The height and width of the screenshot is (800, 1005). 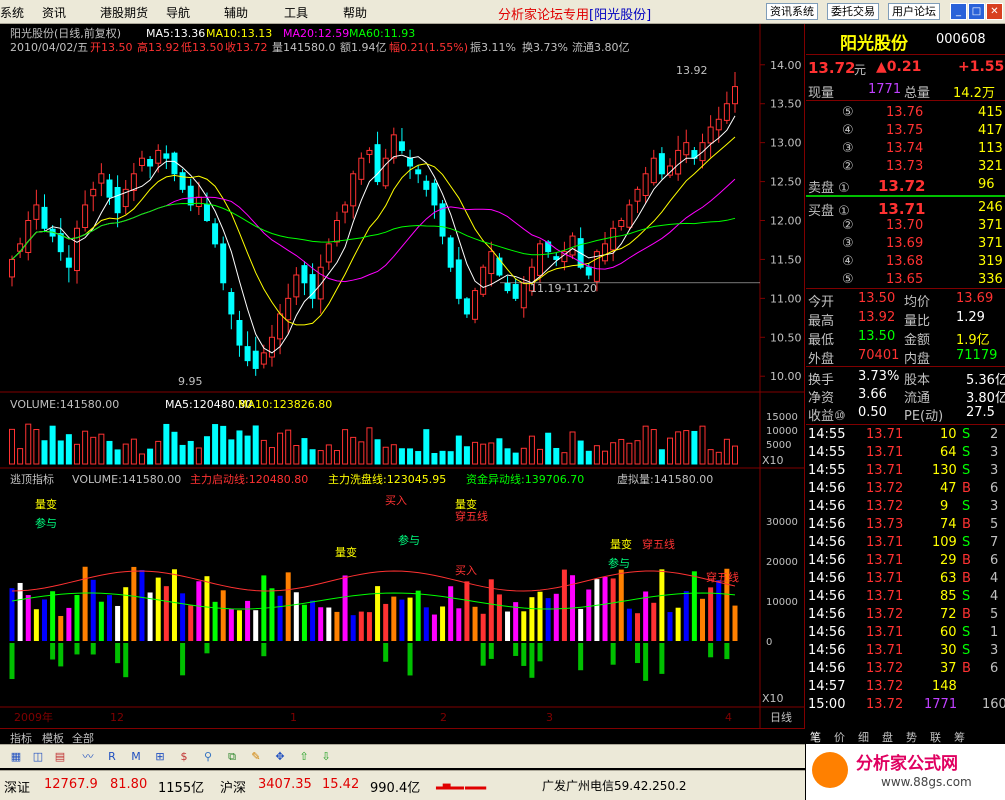 What do you see at coordinates (792, 11) in the screenshot?
I see `info-system-button: 资讯系统` at bounding box center [792, 11].